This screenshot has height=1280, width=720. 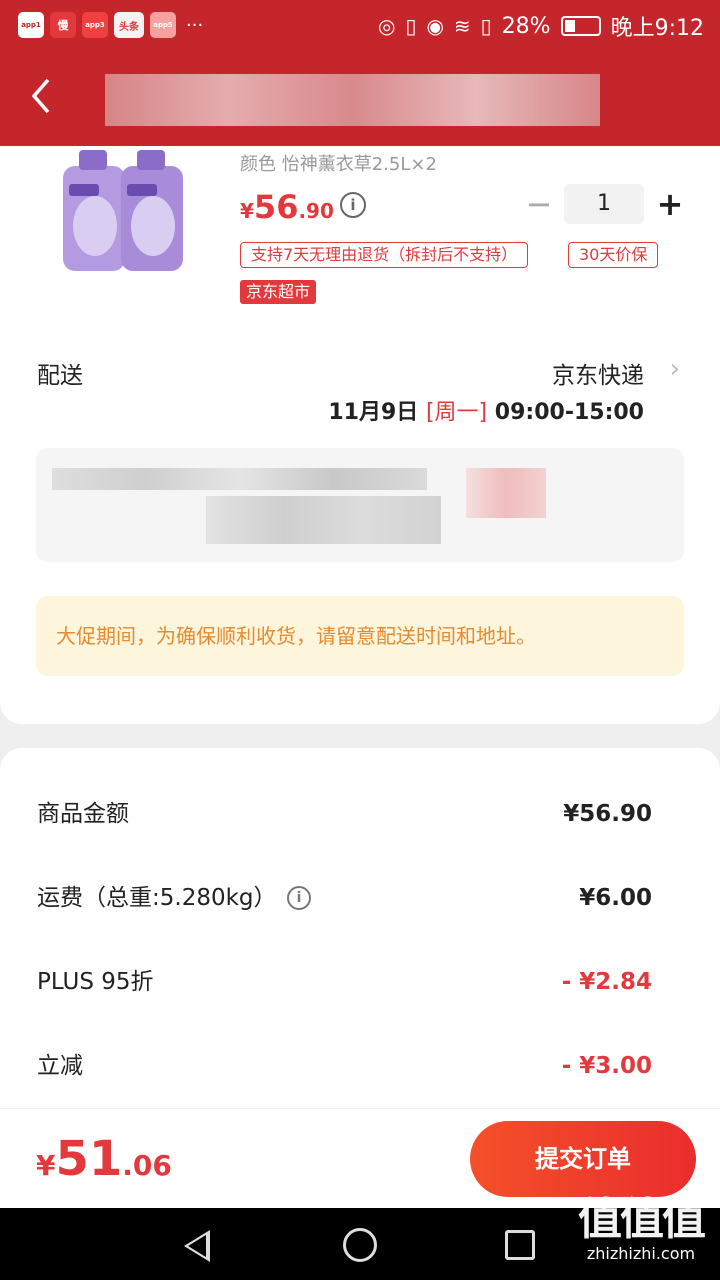 I want to click on watermark-logo: 值值值, so click(x=642, y=1219).